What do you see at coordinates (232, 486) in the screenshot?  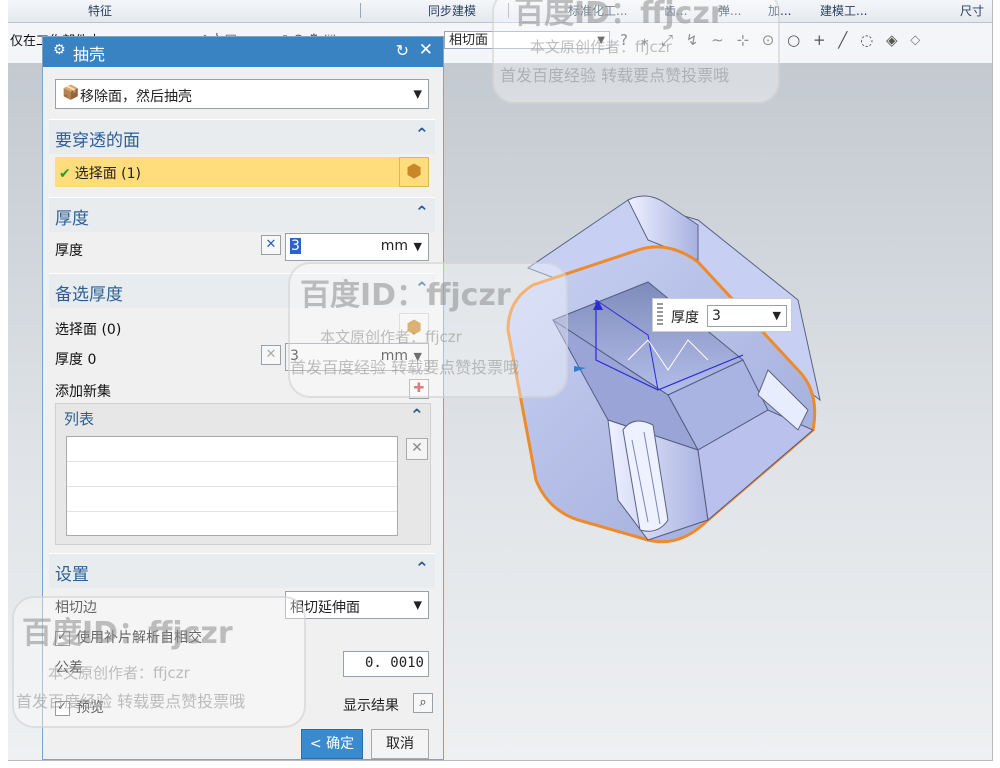 I see `set-listbox` at bounding box center [232, 486].